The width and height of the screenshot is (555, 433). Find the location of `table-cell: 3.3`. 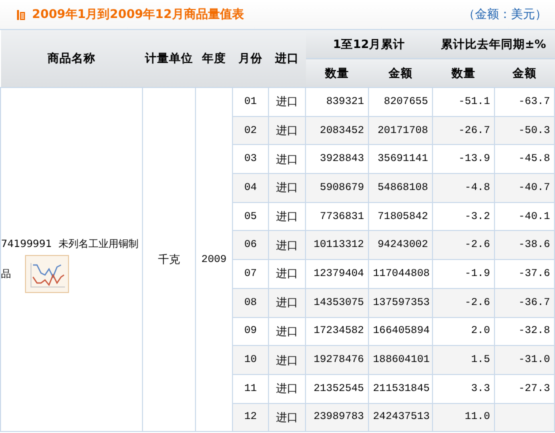

table-cell: 3.3 is located at coordinates (463, 389).